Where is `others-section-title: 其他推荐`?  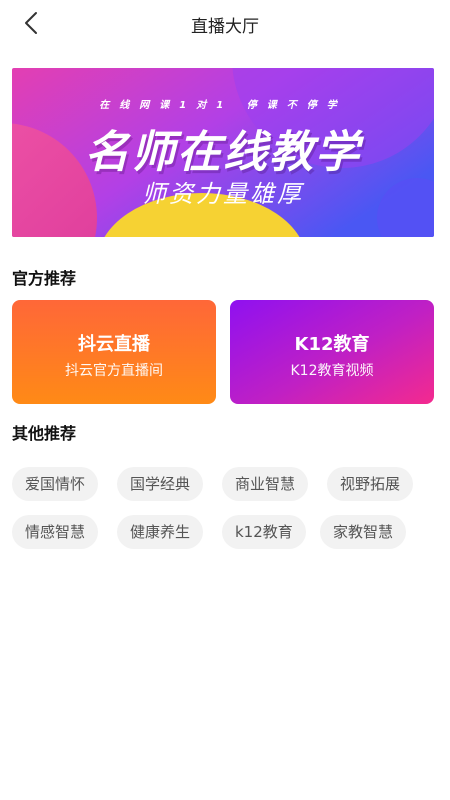
others-section-title: 其他推荐 is located at coordinates (44, 433).